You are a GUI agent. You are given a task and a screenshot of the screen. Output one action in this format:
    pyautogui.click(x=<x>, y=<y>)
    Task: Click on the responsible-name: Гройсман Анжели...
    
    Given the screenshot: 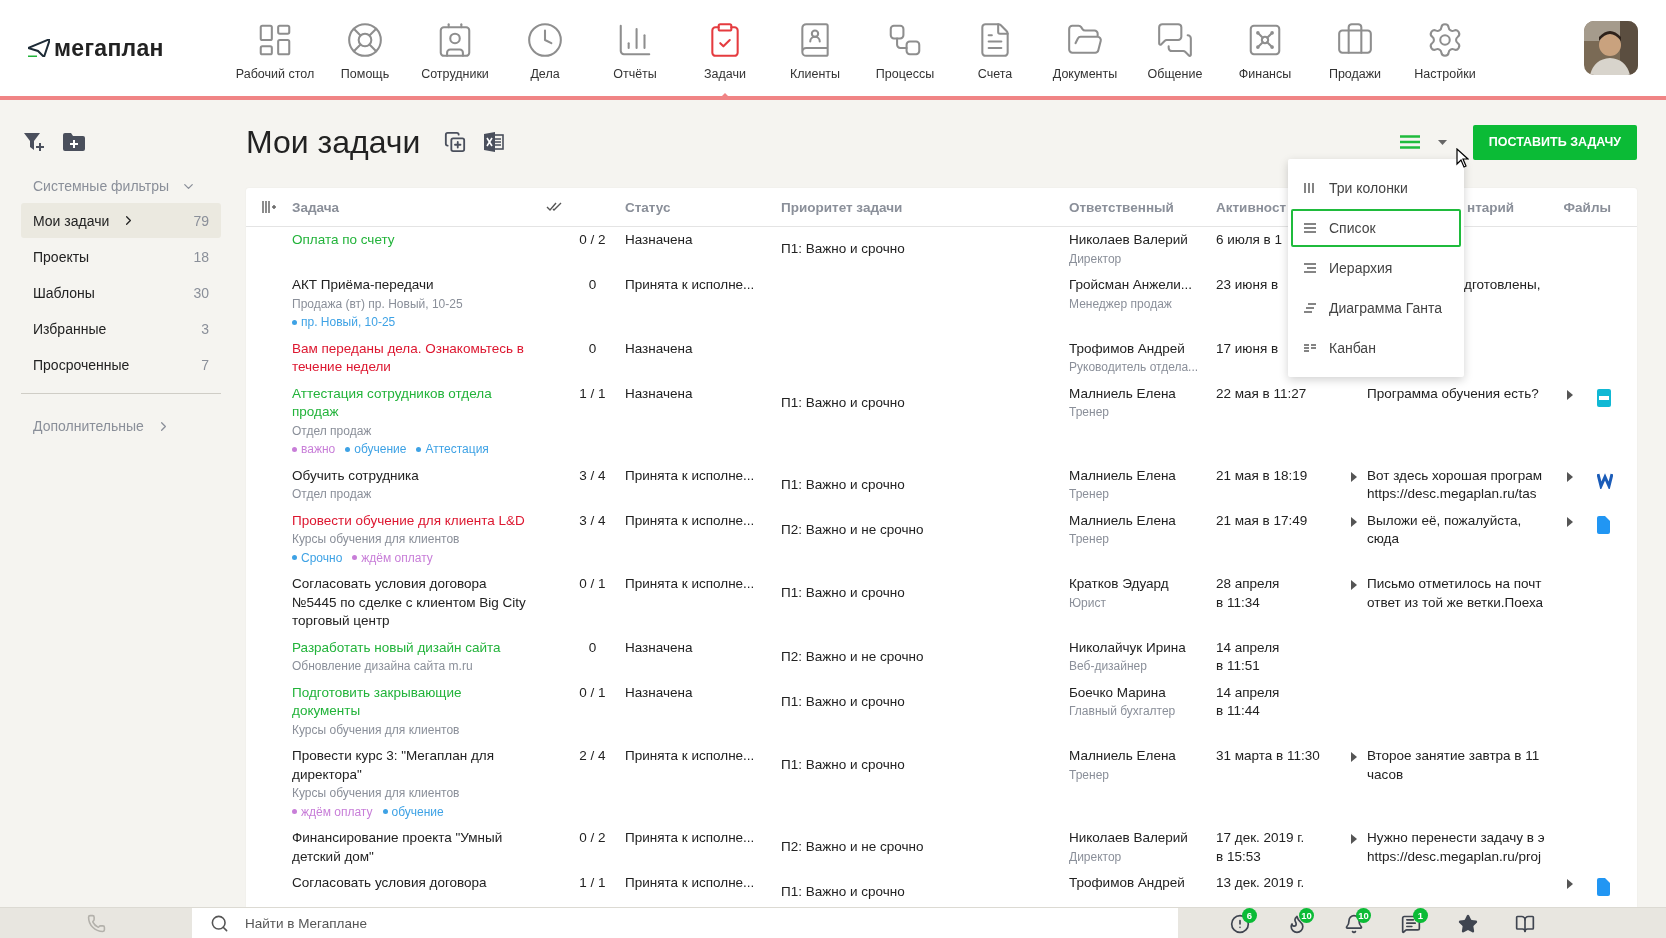 What is the action you would take?
    pyautogui.click(x=1142, y=285)
    